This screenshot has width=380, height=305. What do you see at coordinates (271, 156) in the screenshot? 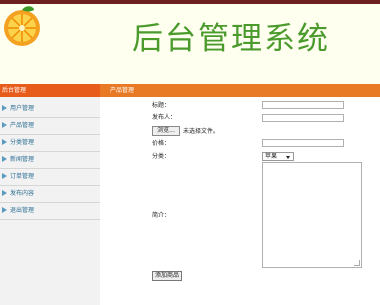
I see `category-value: 苹果` at bounding box center [271, 156].